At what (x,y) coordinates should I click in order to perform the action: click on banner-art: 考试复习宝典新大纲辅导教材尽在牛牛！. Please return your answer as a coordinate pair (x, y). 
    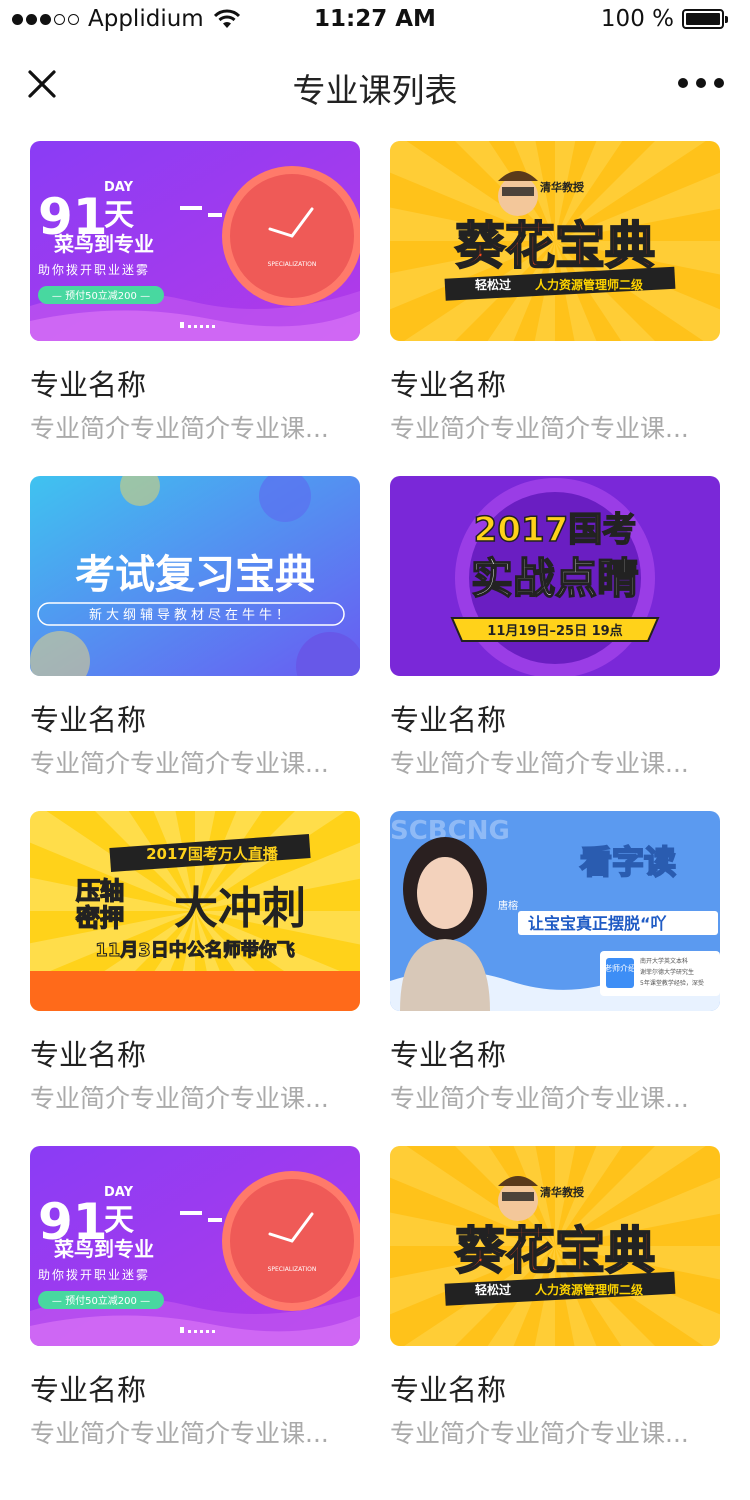
    Looking at the image, I should click on (195, 576).